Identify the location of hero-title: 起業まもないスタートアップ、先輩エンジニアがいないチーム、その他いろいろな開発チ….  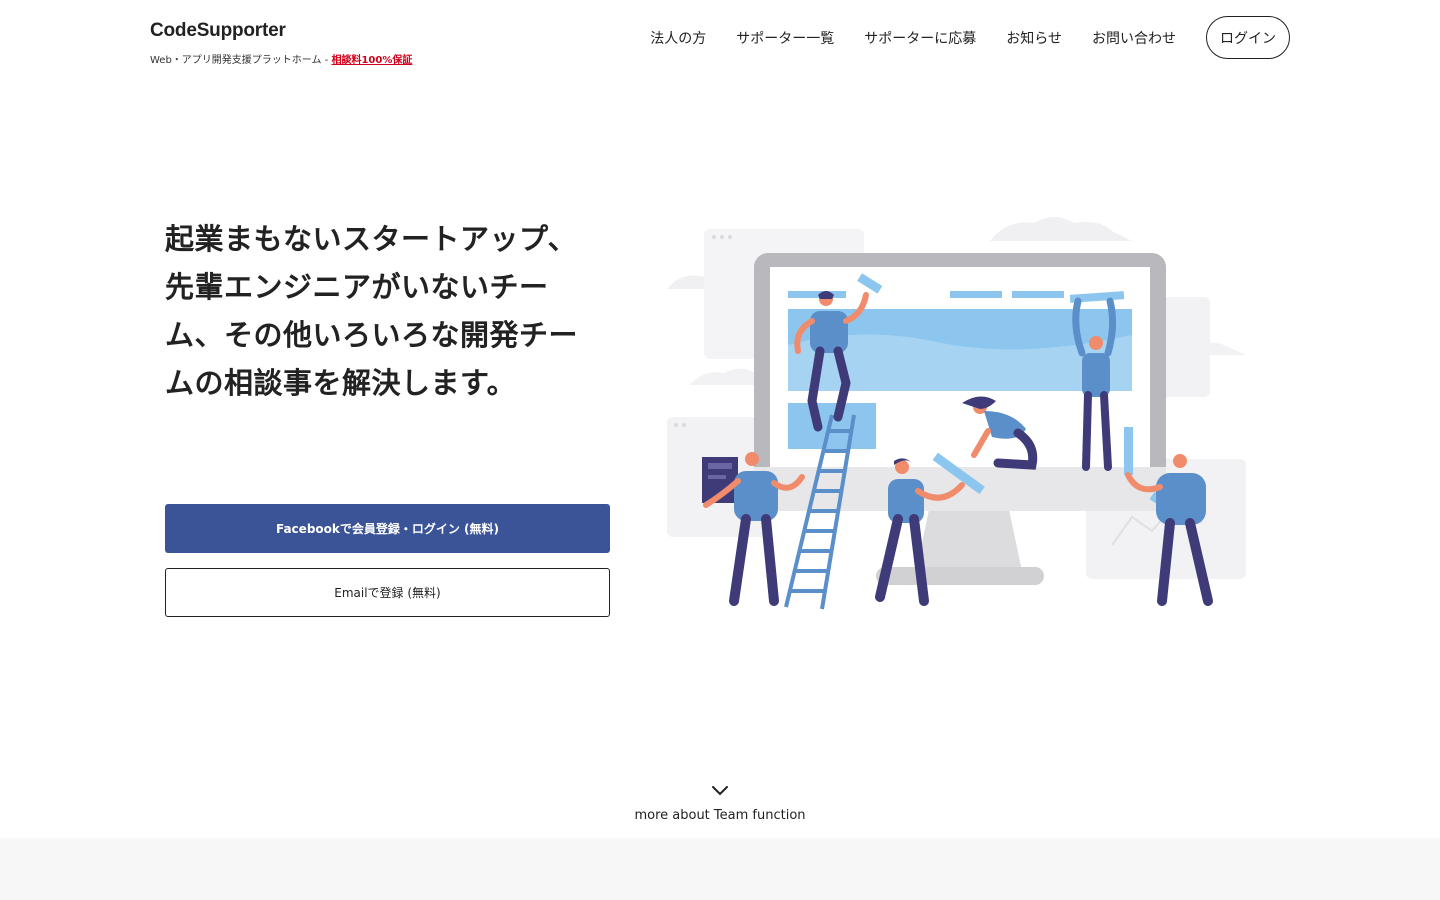
(372, 311).